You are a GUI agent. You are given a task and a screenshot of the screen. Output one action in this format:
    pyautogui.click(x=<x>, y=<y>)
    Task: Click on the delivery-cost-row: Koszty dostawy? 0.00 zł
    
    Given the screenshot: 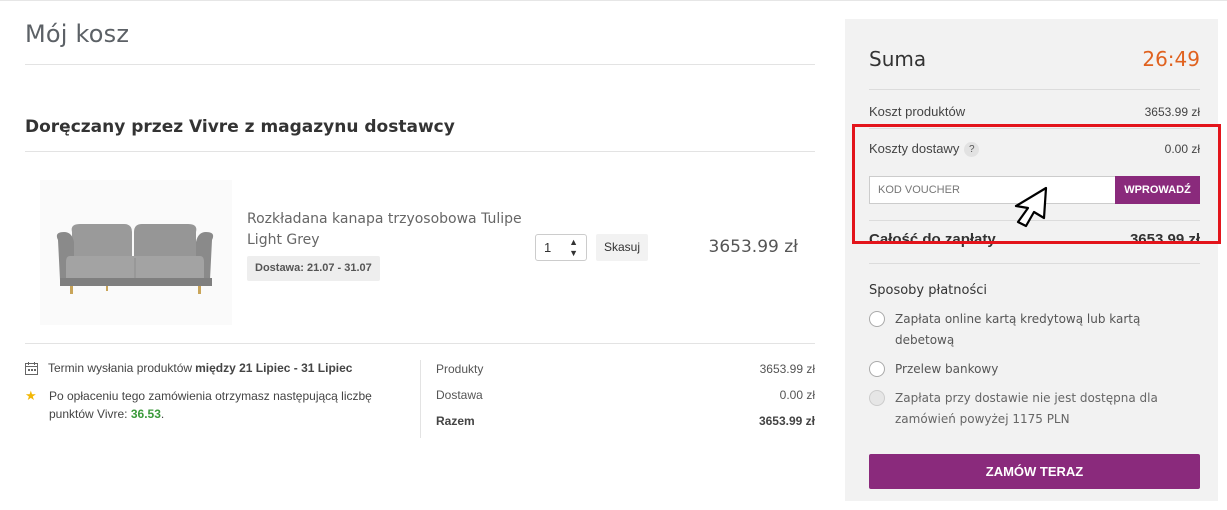 What is the action you would take?
    pyautogui.click(x=1034, y=149)
    